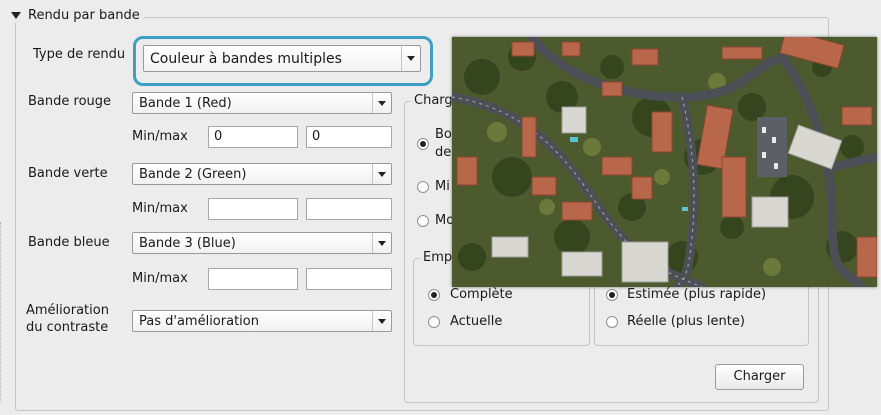 This screenshot has height=415, width=881. What do you see at coordinates (70, 101) in the screenshot?
I see `red-band-label: Bande rouge` at bounding box center [70, 101].